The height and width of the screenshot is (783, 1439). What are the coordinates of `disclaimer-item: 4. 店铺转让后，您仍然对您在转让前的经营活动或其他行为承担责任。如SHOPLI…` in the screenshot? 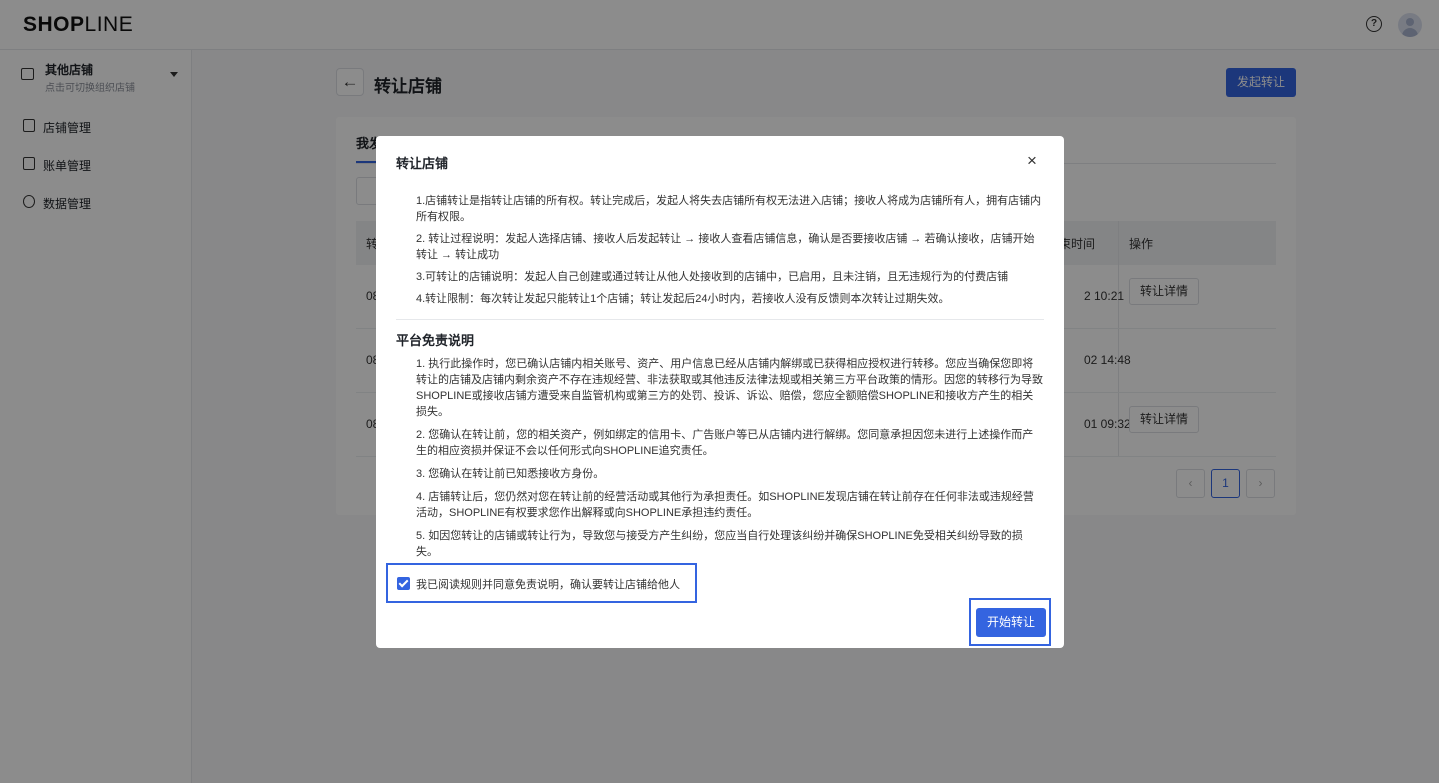 It's located at (725, 505).